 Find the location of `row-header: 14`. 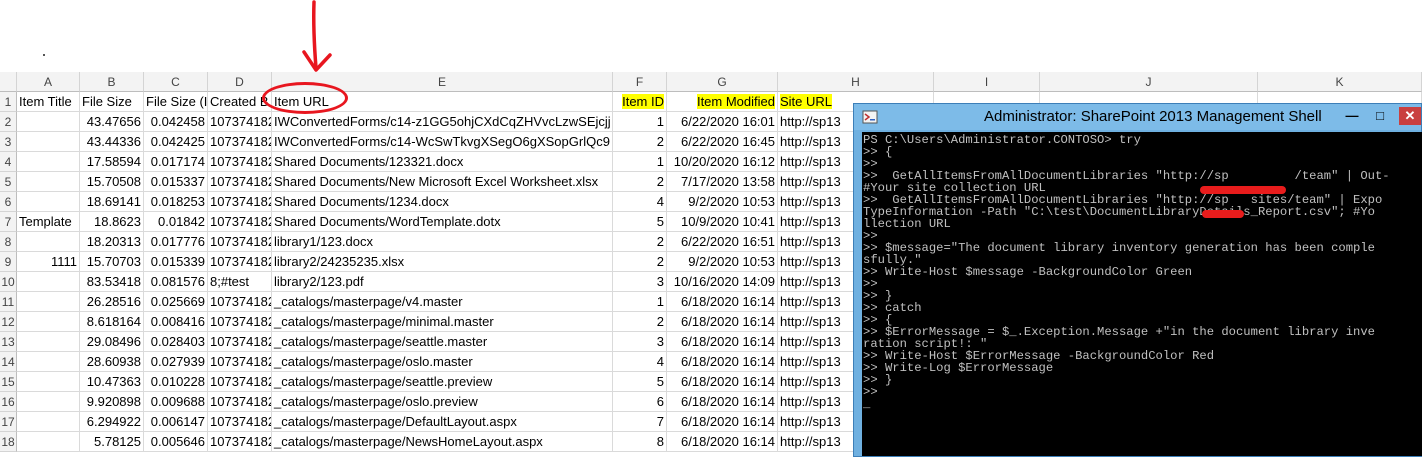

row-header: 14 is located at coordinates (8, 362).